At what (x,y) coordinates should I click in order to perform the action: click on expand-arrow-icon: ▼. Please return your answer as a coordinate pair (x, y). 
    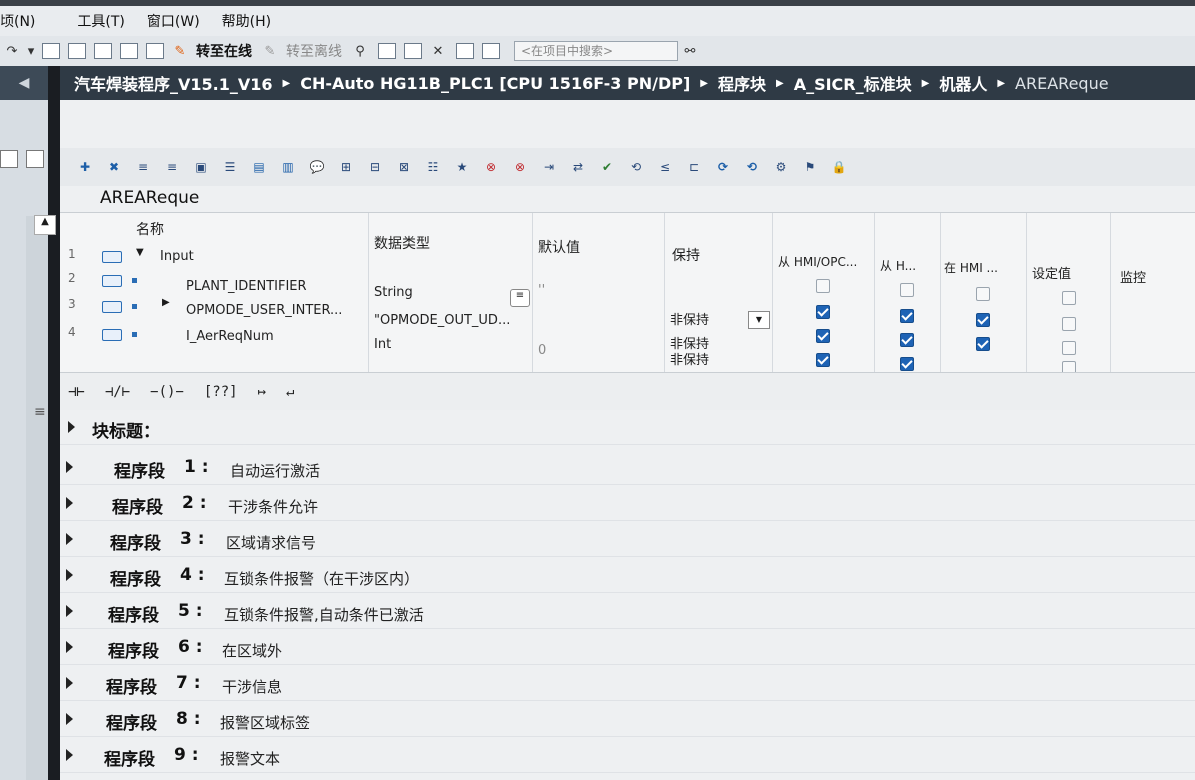
    Looking at the image, I should click on (140, 252).